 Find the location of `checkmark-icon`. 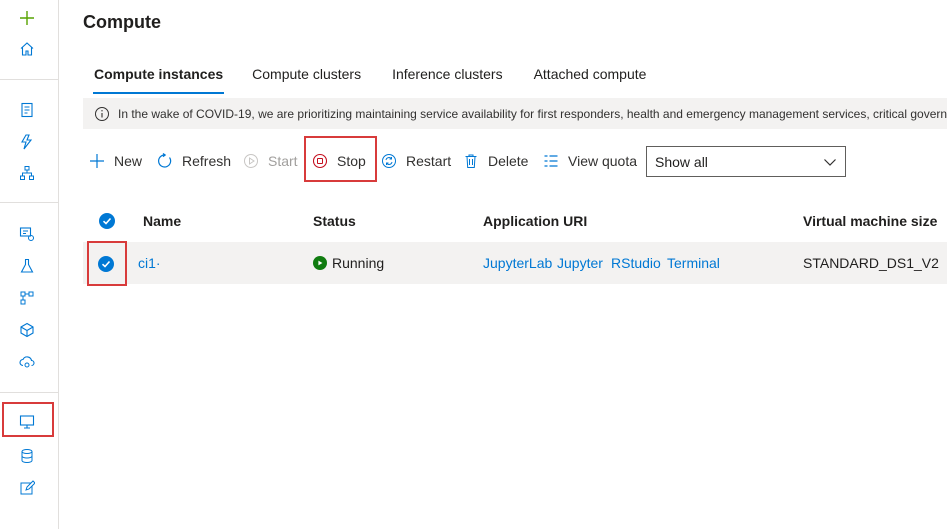

checkmark-icon is located at coordinates (107, 221).